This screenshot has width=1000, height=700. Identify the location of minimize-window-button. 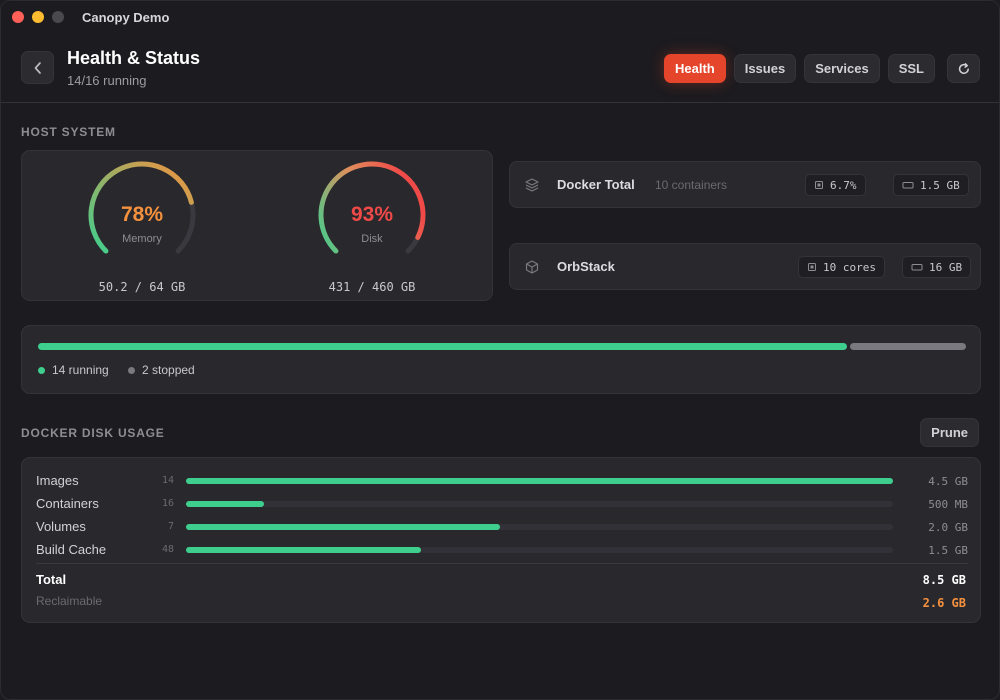
(38, 17).